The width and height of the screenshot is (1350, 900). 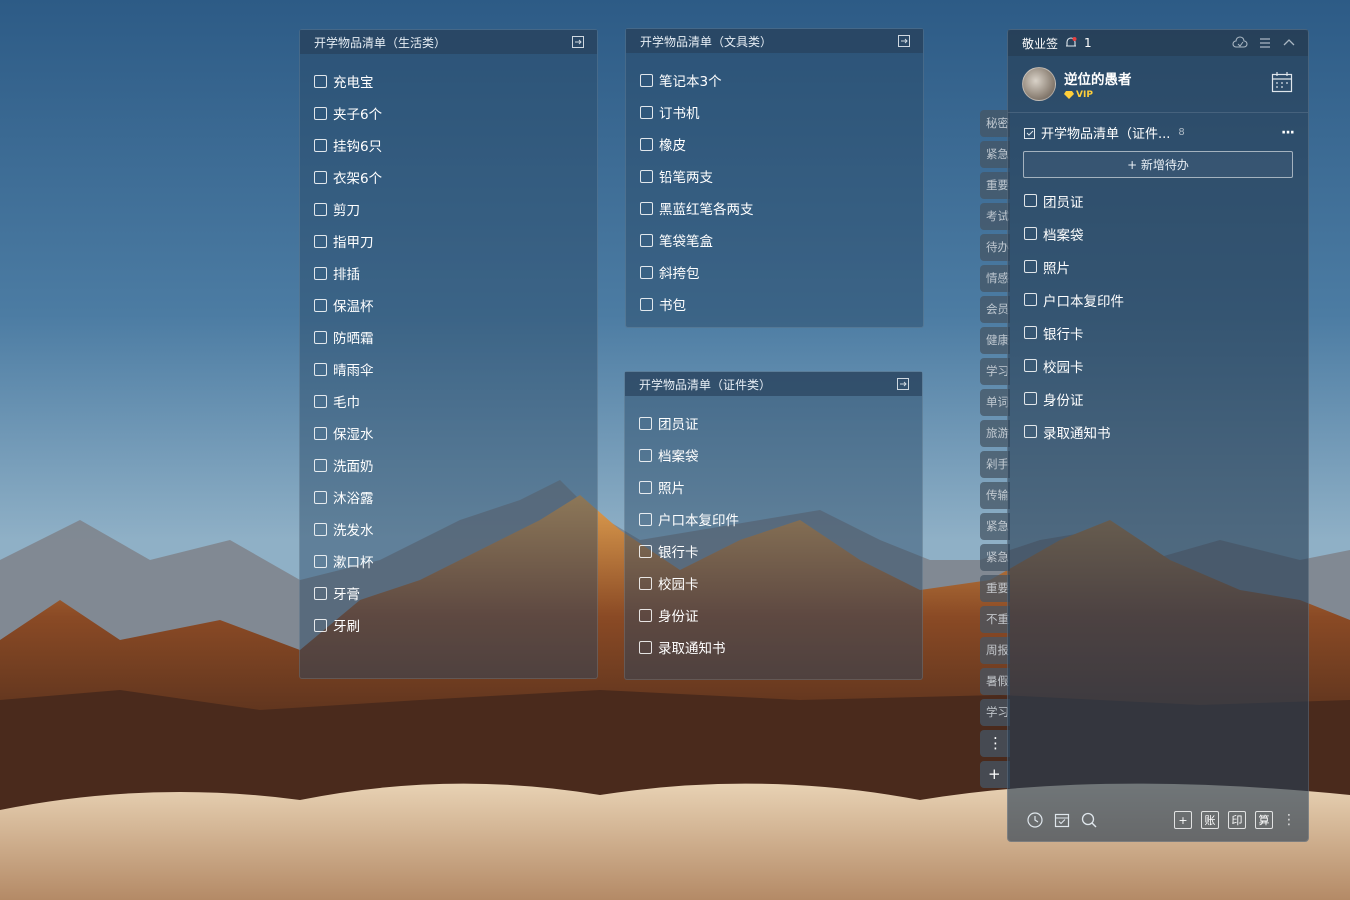 I want to click on todo-item: 银行卡, so click(x=780, y=551).